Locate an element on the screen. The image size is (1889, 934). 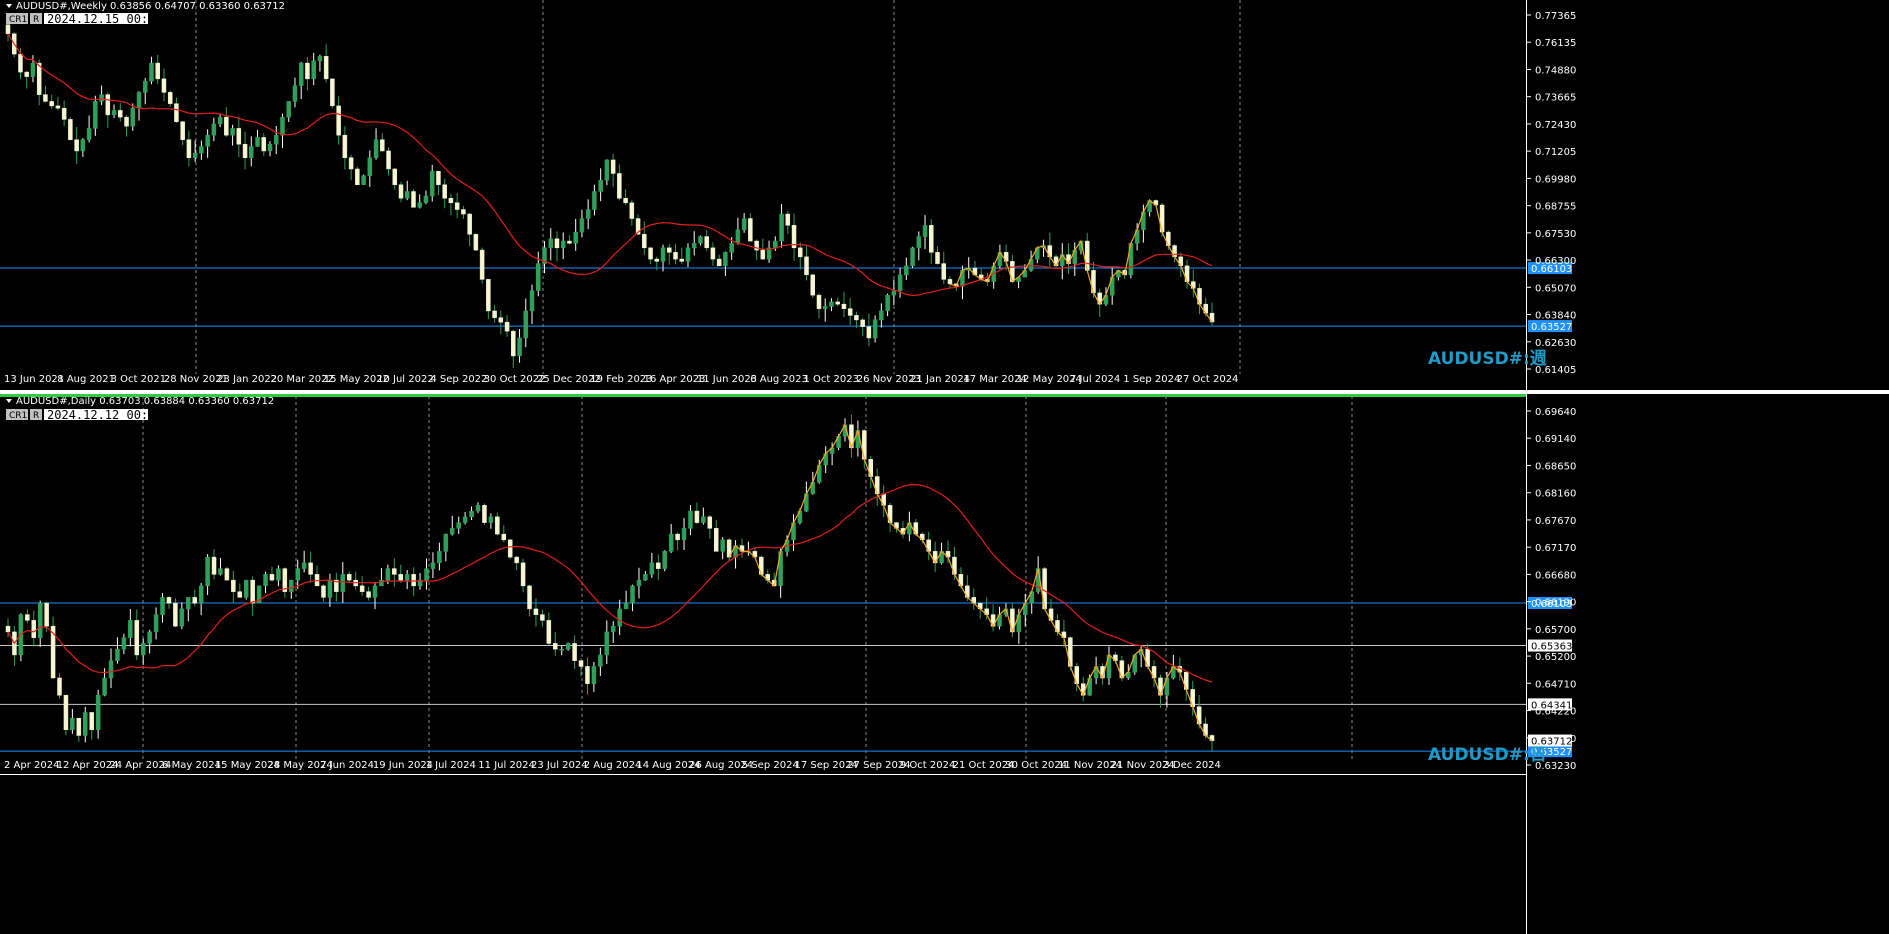
date-tick-label: 2 Aug 2024 is located at coordinates (613, 765).